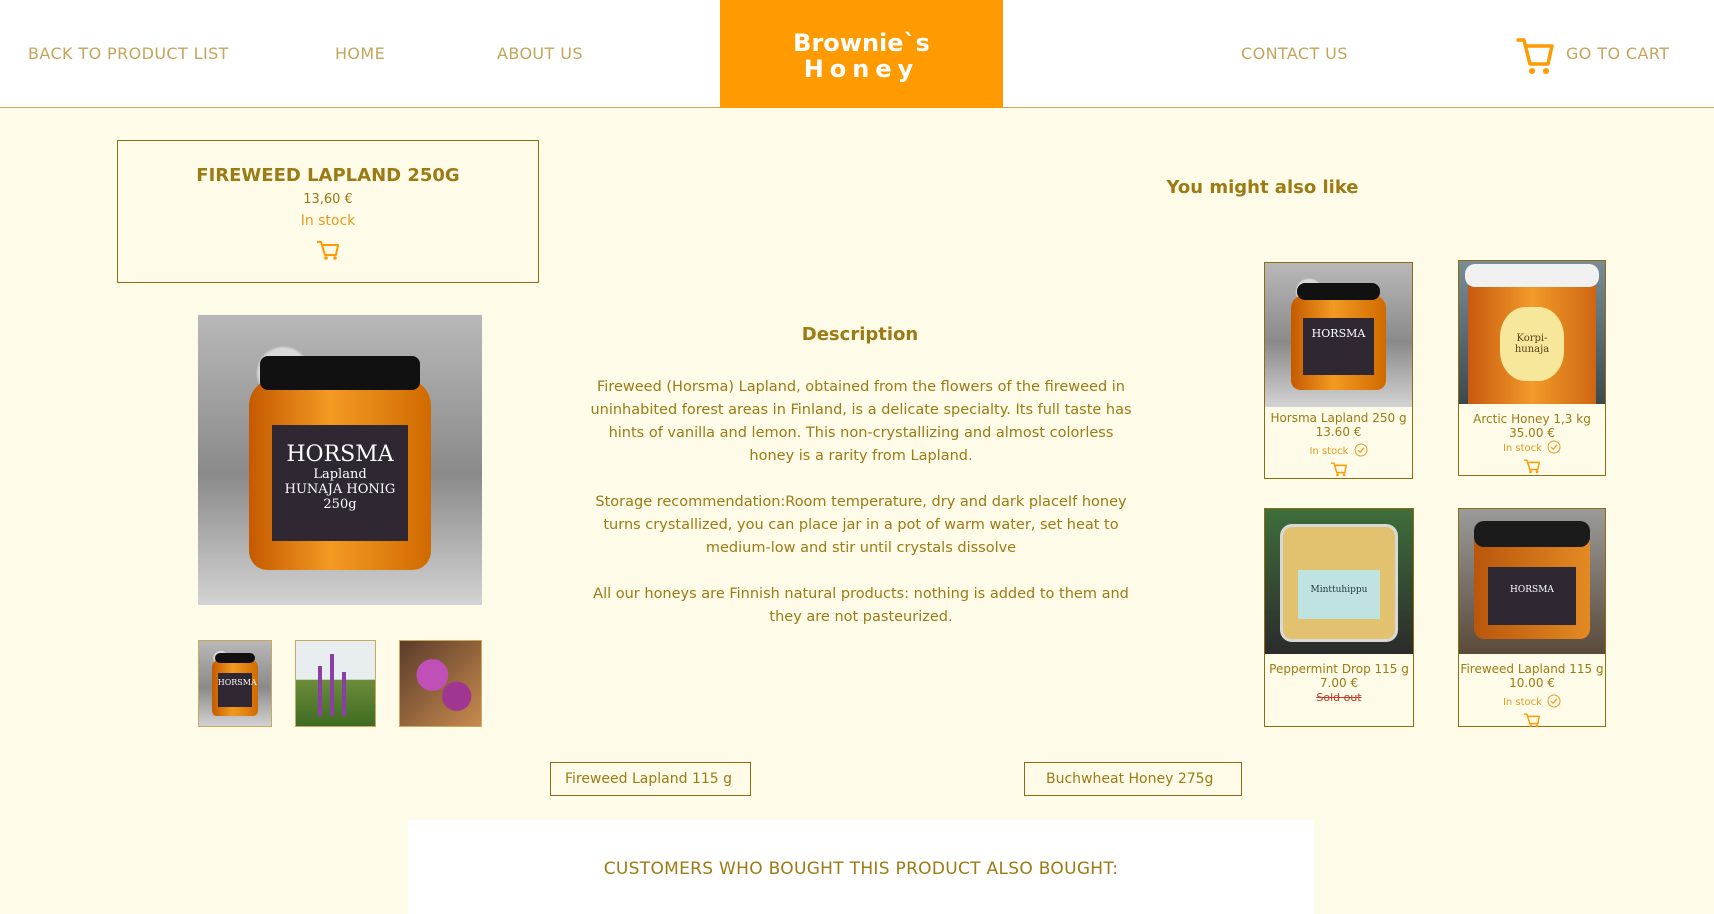  Describe the element at coordinates (328, 211) in the screenshot. I see `product-summary-box: FIREWEED LAPLAND 250G 13,60 € In stock` at that location.